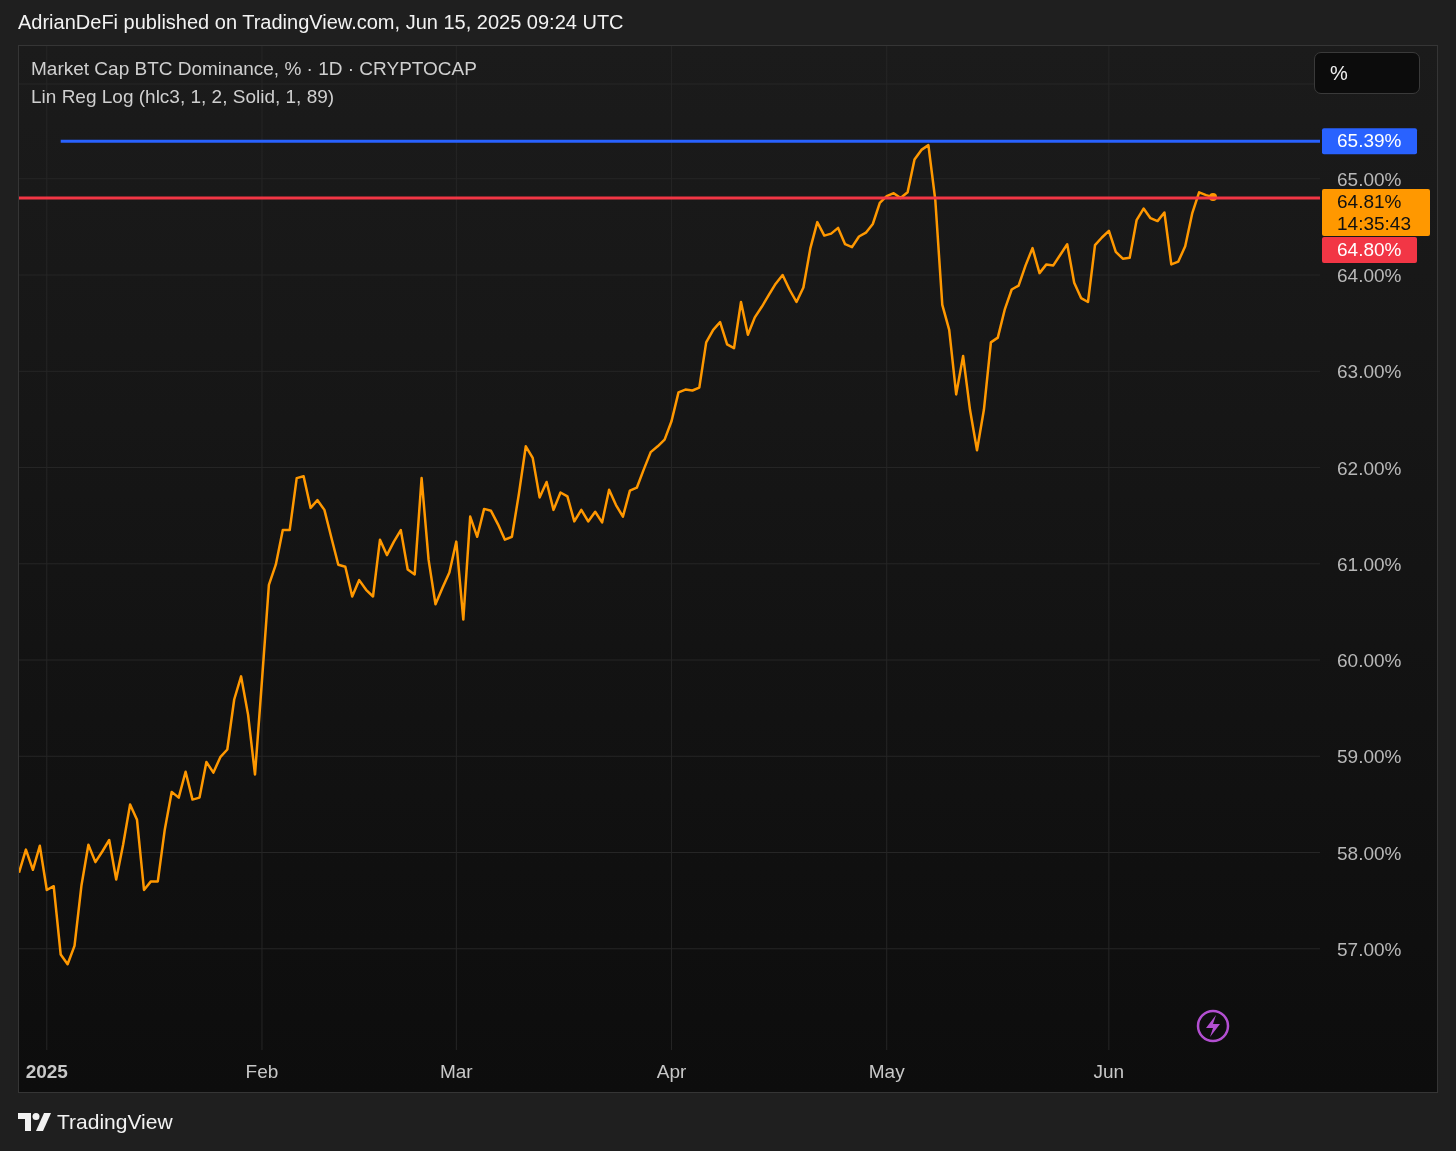 This screenshot has height=1151, width=1456. Describe the element at coordinates (321, 22) in the screenshot. I see `publish-info: AdrianDeFi published on TradingView.com, Jun 15, 2025 09:24 UTC` at that location.